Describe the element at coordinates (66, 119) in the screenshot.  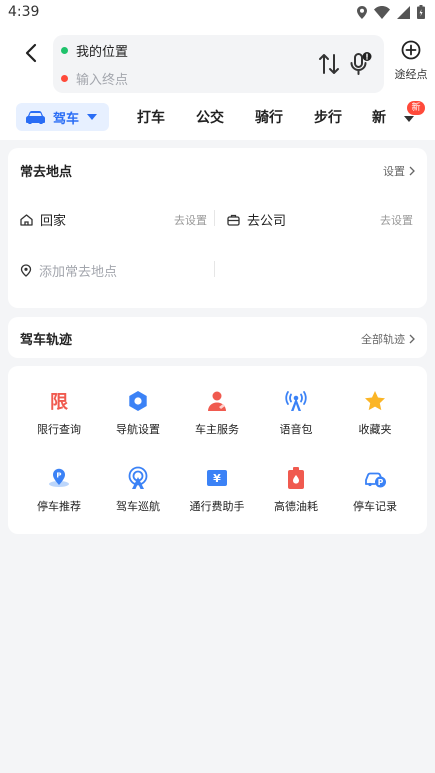
I see `tab-drive-label: 驾车` at that location.